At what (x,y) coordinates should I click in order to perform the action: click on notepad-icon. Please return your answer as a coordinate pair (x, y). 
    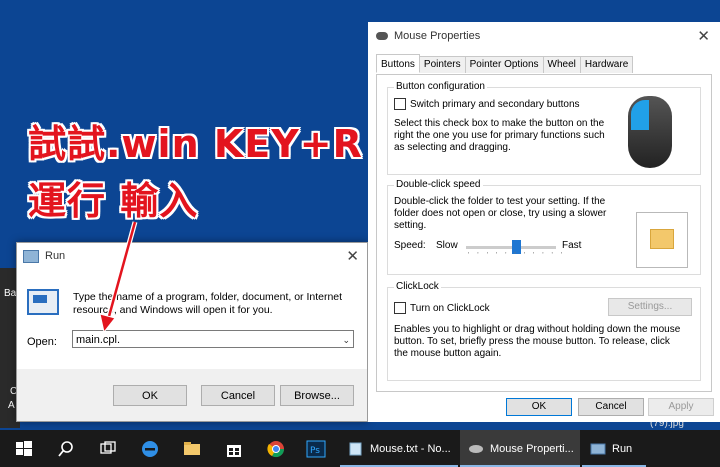
    Looking at the image, I should click on (355, 448).